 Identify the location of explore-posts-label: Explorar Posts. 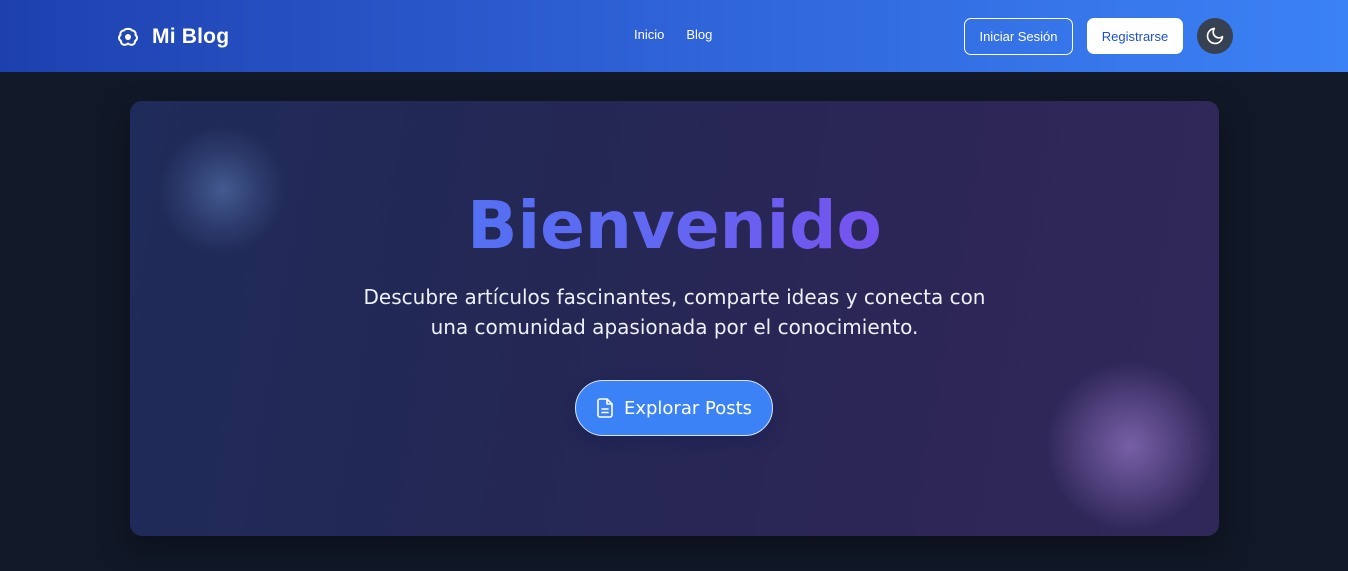
(688, 408).